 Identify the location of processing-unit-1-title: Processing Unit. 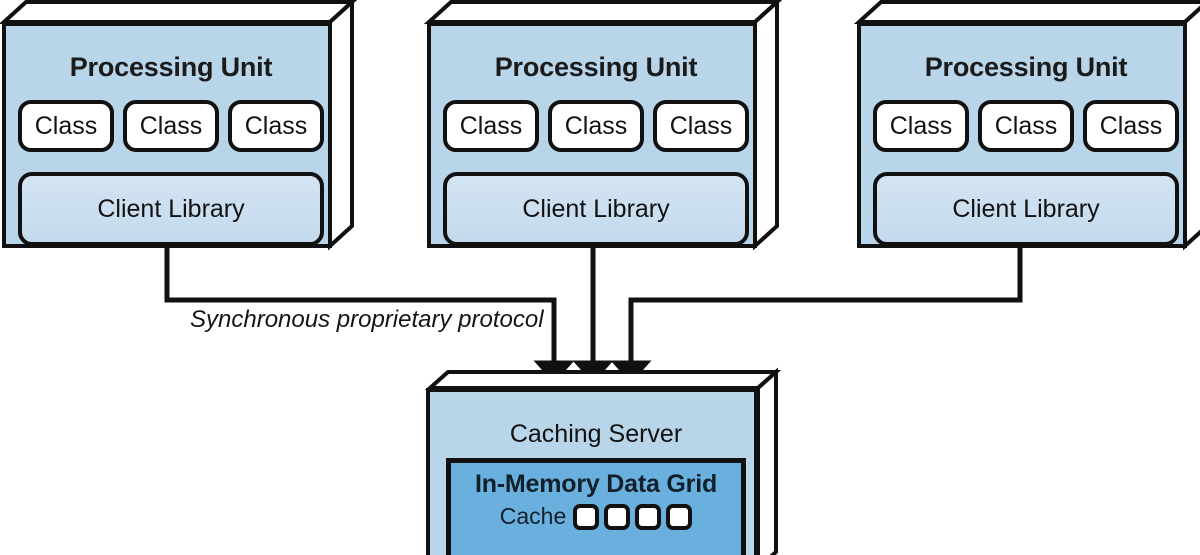
(171, 67).